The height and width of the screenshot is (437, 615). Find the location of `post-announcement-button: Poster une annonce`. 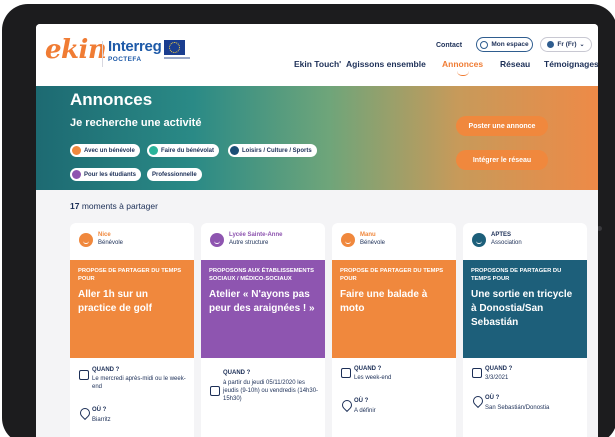

post-announcement-button: Poster une annonce is located at coordinates (502, 126).